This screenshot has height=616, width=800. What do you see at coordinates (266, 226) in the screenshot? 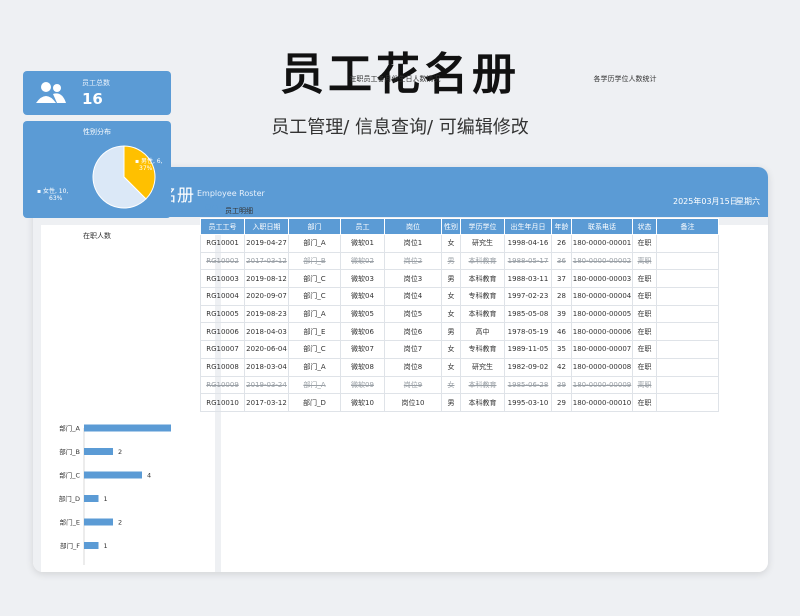
I see `column-header: 入职日期` at bounding box center [266, 226].